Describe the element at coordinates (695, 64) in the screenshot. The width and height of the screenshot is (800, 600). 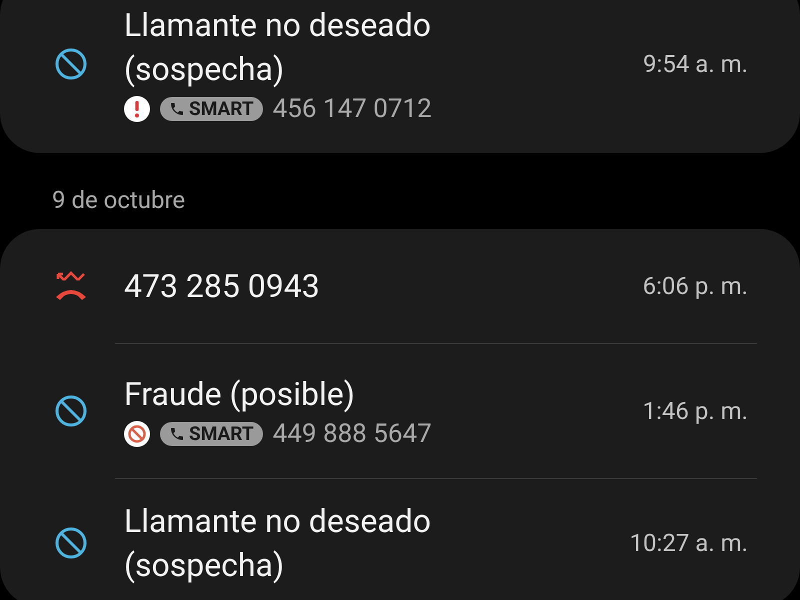
I see `call-time: 9:54 a. m.` at that location.